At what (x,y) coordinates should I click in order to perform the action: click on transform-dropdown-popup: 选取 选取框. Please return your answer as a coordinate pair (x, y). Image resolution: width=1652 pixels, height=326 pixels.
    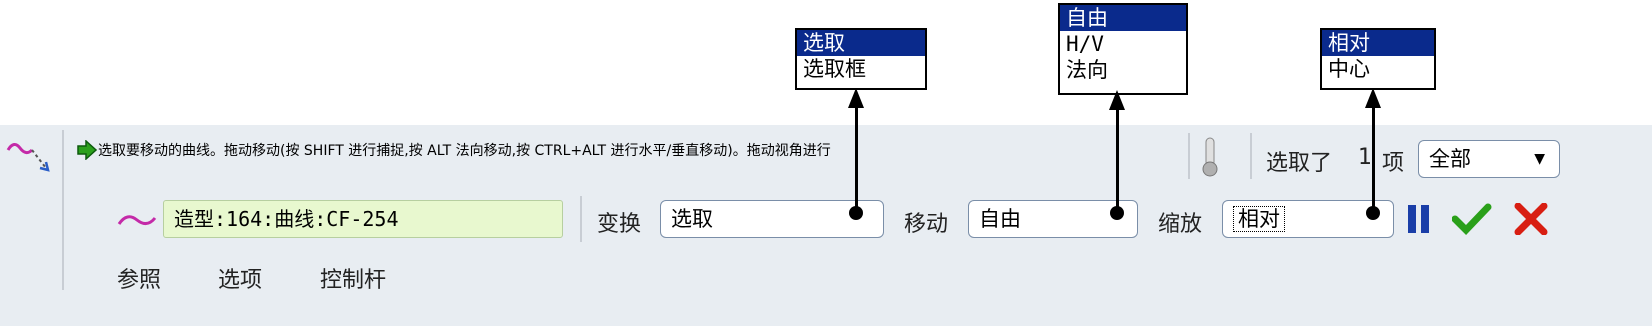
    Looking at the image, I should click on (861, 59).